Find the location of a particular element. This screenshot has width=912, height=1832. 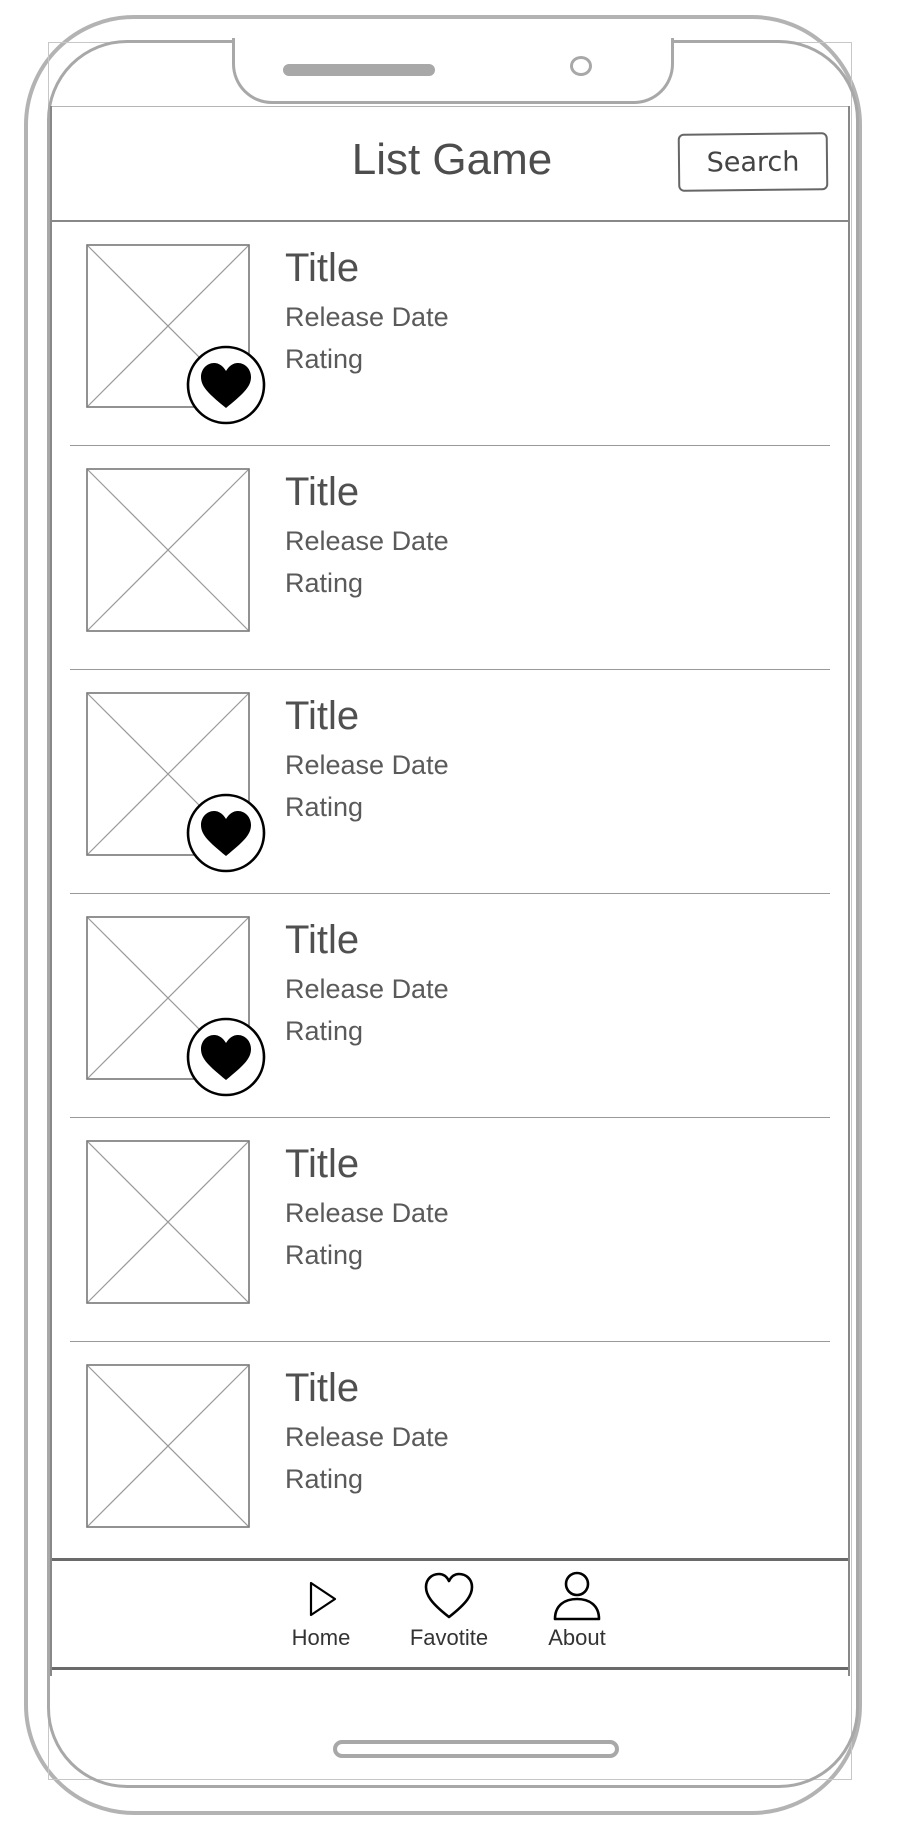

nav-home-label: Home is located at coordinates (321, 1637).